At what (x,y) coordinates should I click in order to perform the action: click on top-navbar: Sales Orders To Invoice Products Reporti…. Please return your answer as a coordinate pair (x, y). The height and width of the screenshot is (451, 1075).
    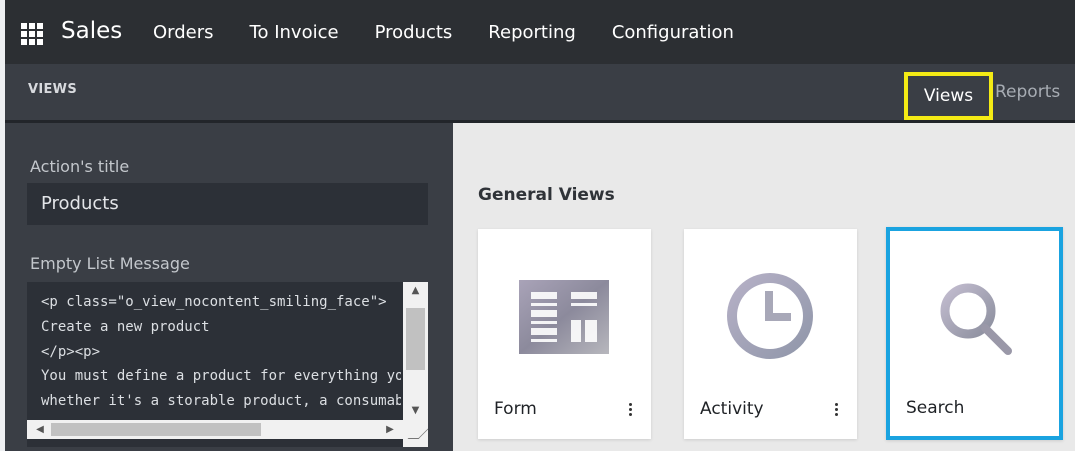
    Looking at the image, I should click on (540, 32).